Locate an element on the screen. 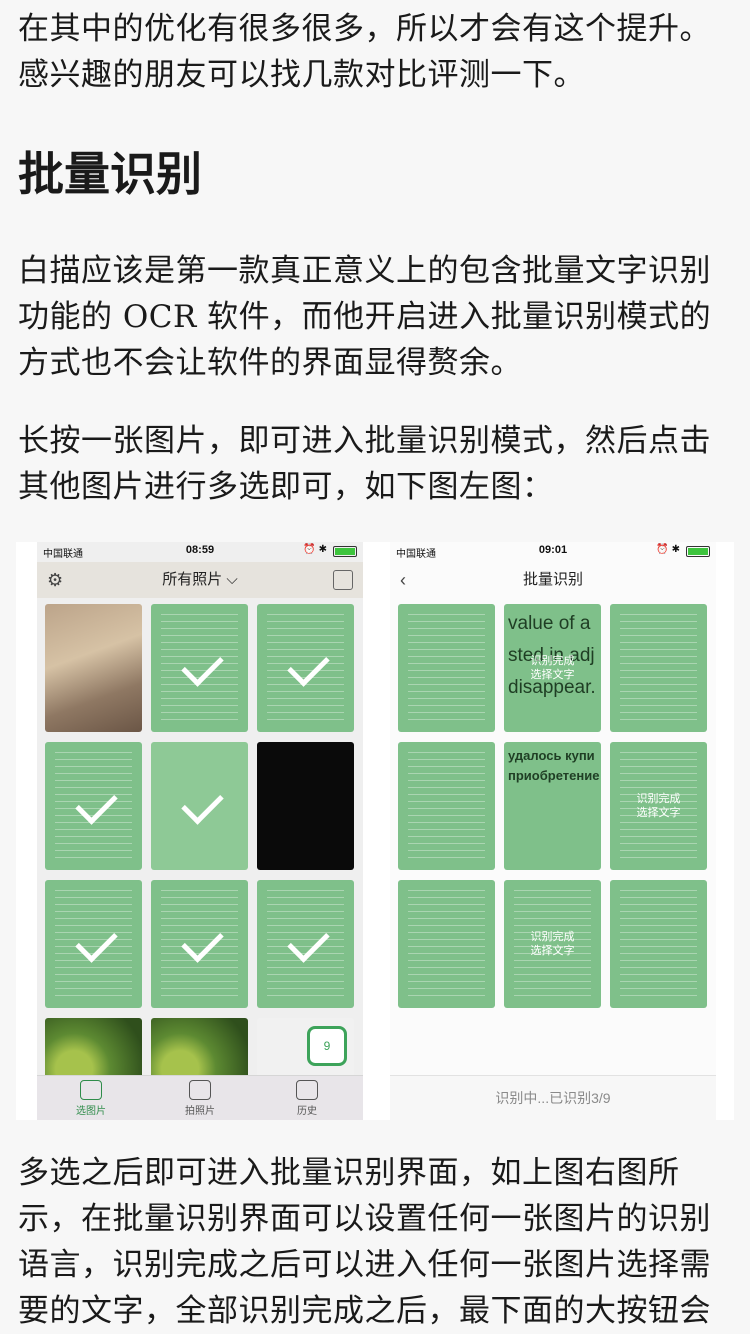  selected-count-badge: 9 is located at coordinates (327, 1046).